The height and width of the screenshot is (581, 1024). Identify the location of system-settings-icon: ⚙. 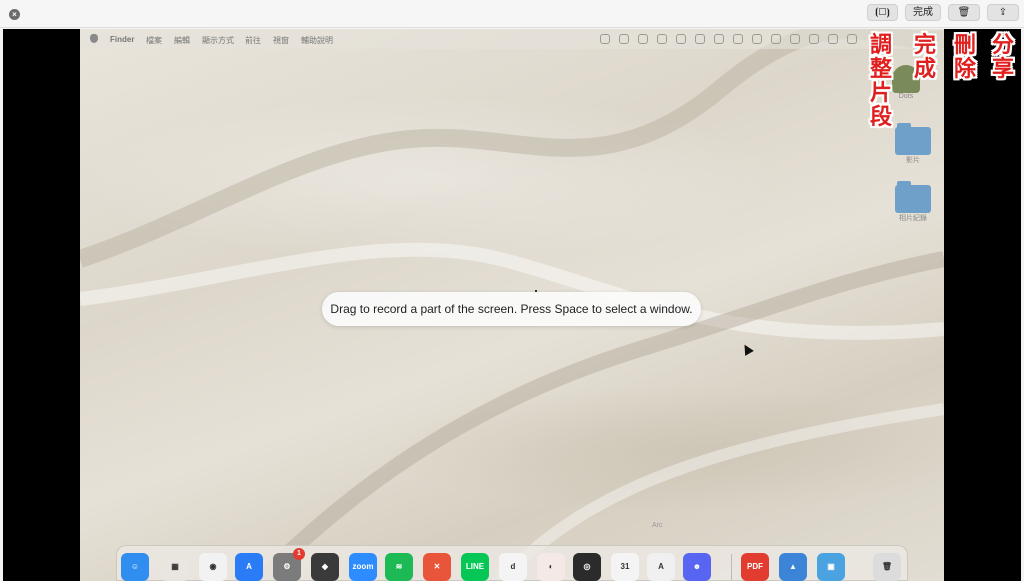
(287, 566).